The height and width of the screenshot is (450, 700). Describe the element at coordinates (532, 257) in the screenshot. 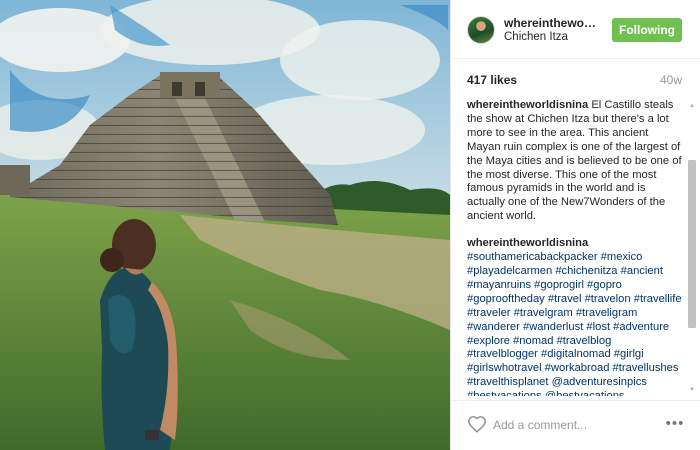

I see `hashtag-link: #southamericabackpacker` at that location.